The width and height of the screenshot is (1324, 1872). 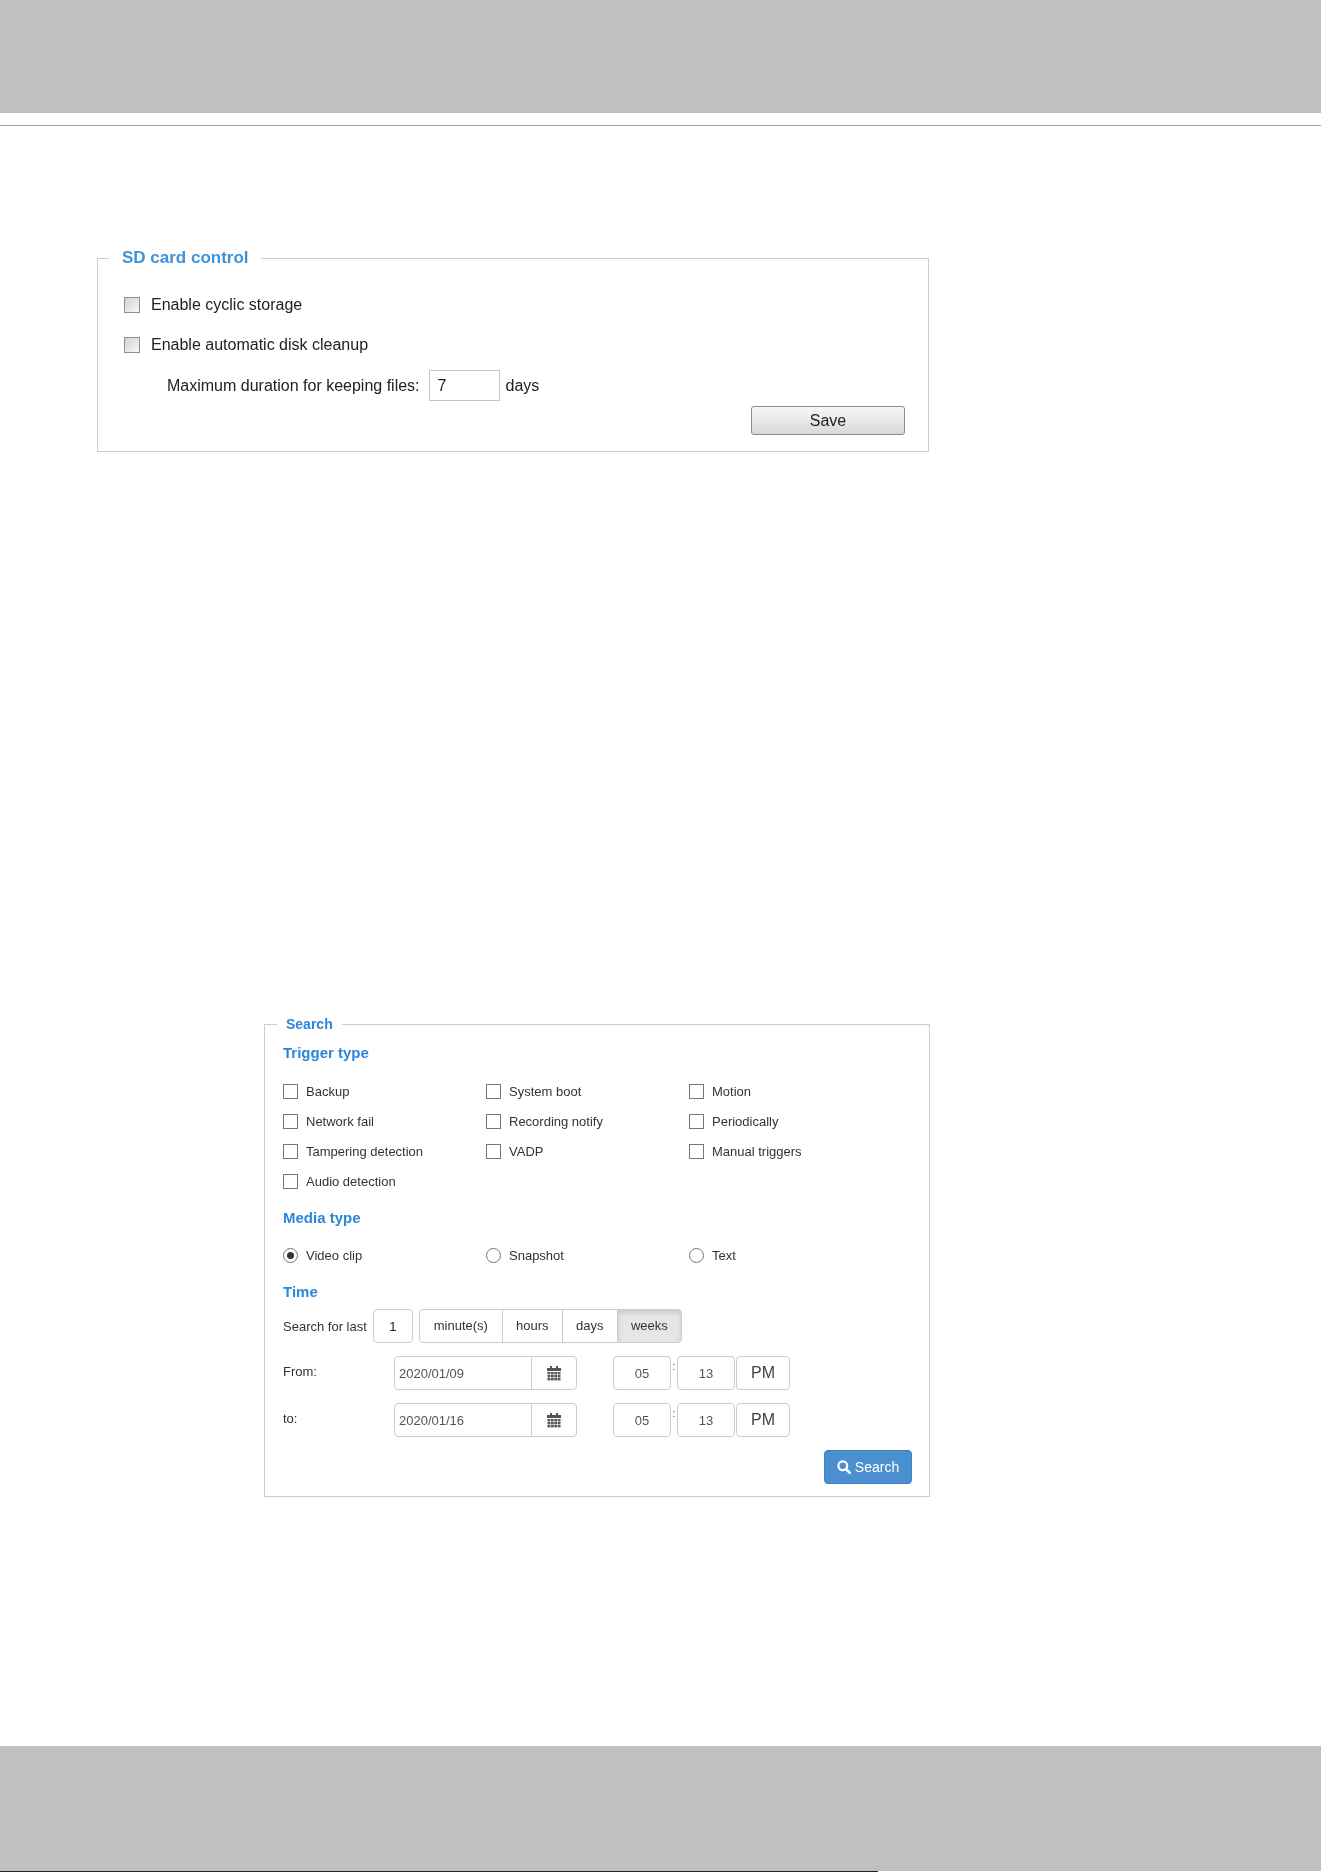 I want to click on field-label: to:, so click(x=290, y=1418).